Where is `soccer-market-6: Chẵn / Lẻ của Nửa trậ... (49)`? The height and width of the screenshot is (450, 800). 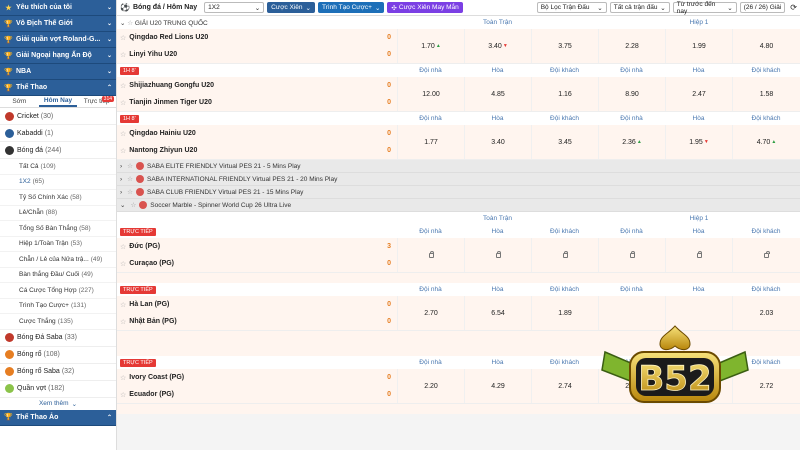
soccer-market-6: Chẵn / Lẻ của Nửa trậ... (49) is located at coordinates (58, 260).